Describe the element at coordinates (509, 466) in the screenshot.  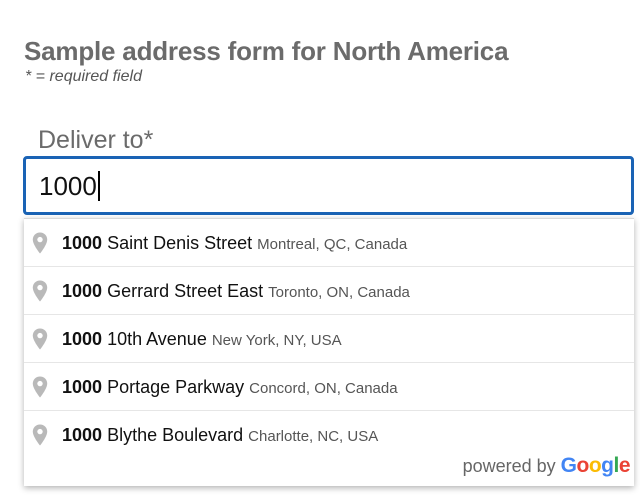
I see `powered-by-text: powered by` at that location.